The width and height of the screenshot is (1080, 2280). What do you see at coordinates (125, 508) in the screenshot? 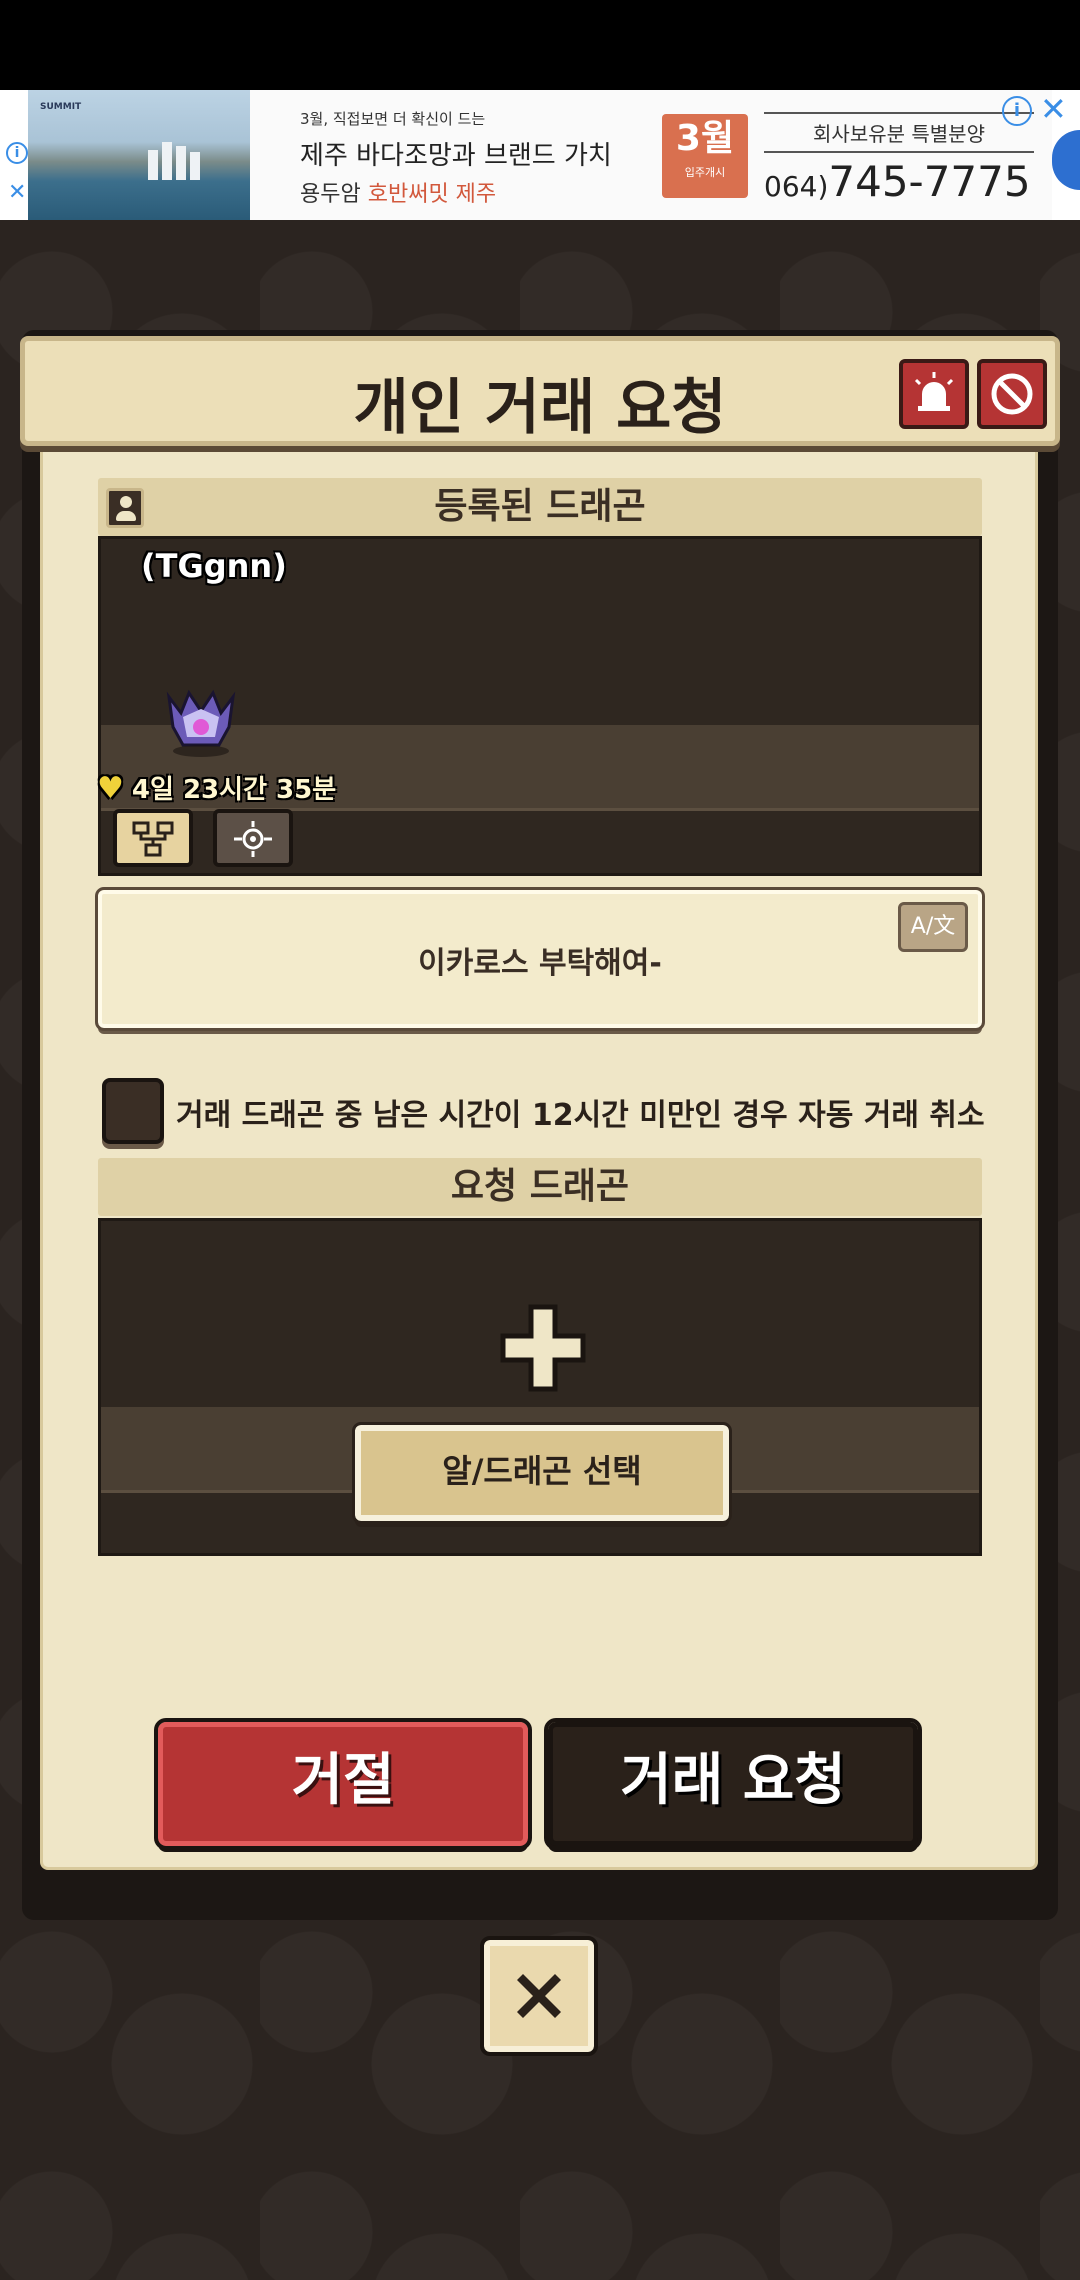
I see `profile-icon` at bounding box center [125, 508].